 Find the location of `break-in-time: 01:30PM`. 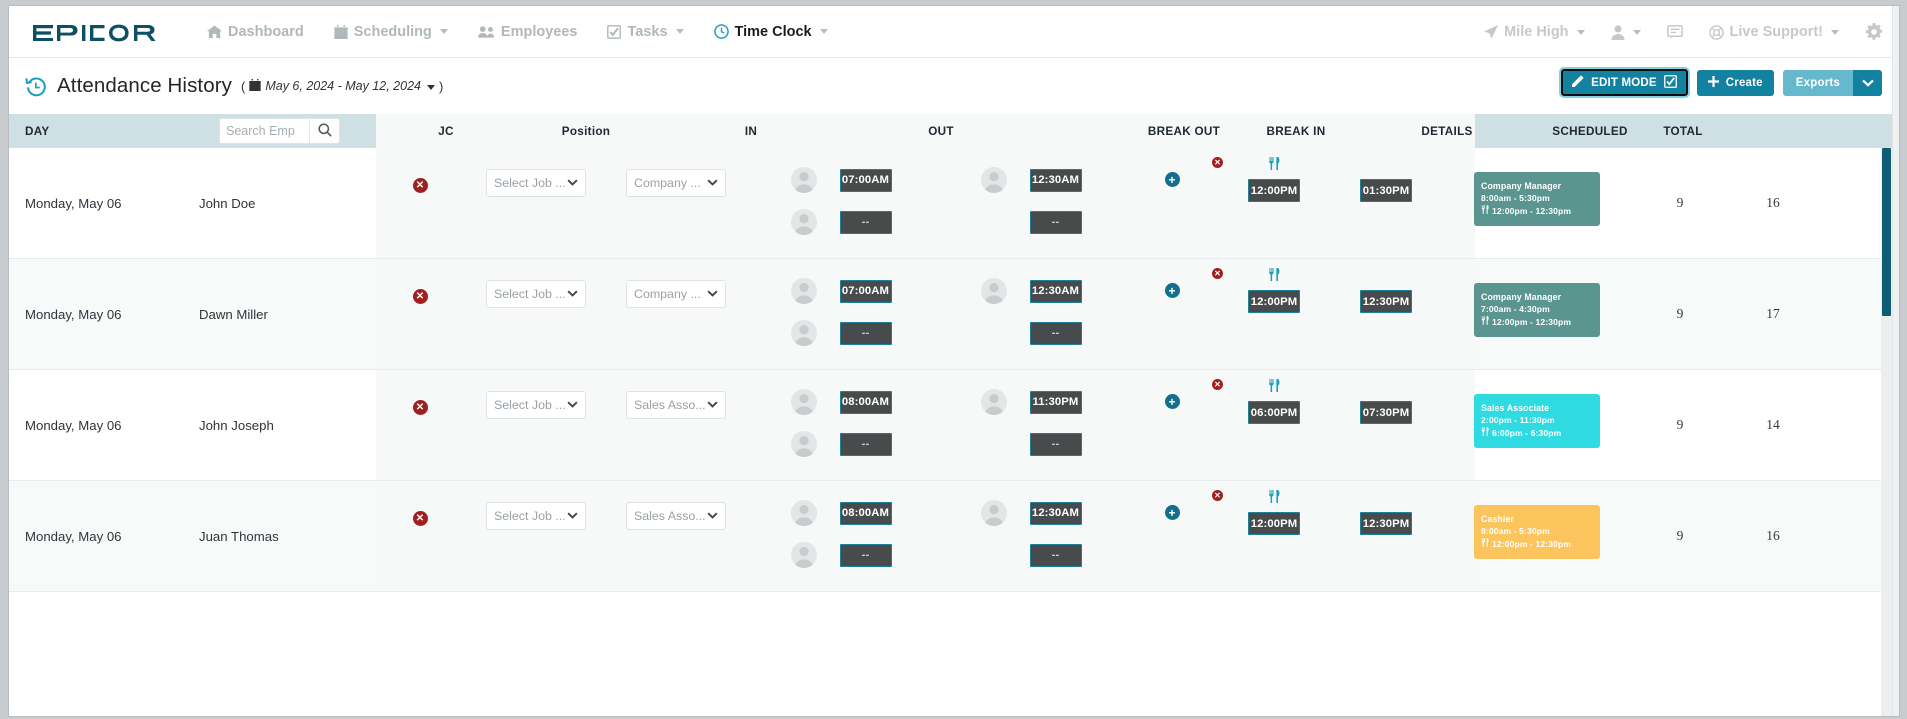

break-in-time: 01:30PM is located at coordinates (1386, 190).